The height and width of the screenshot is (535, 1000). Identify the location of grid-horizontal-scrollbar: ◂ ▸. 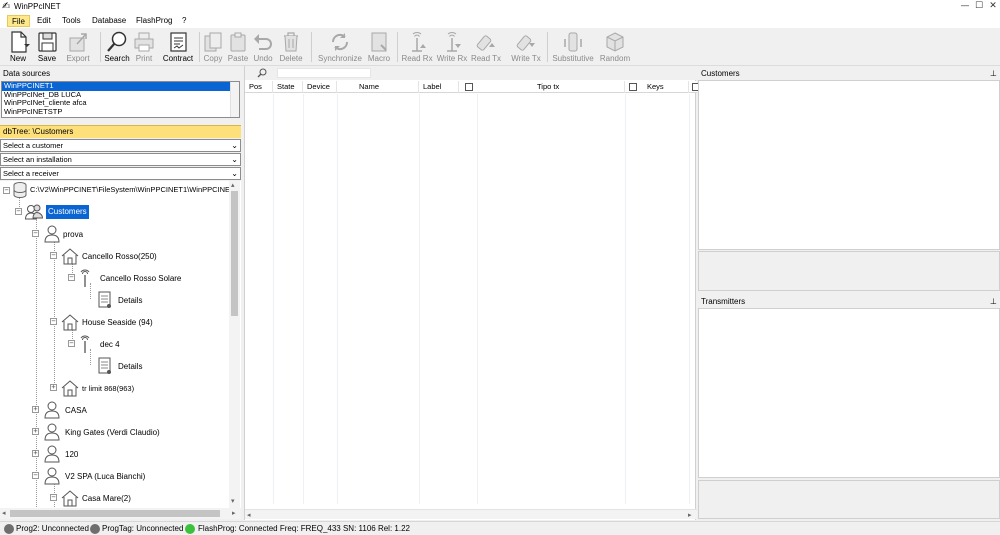
(471, 514).